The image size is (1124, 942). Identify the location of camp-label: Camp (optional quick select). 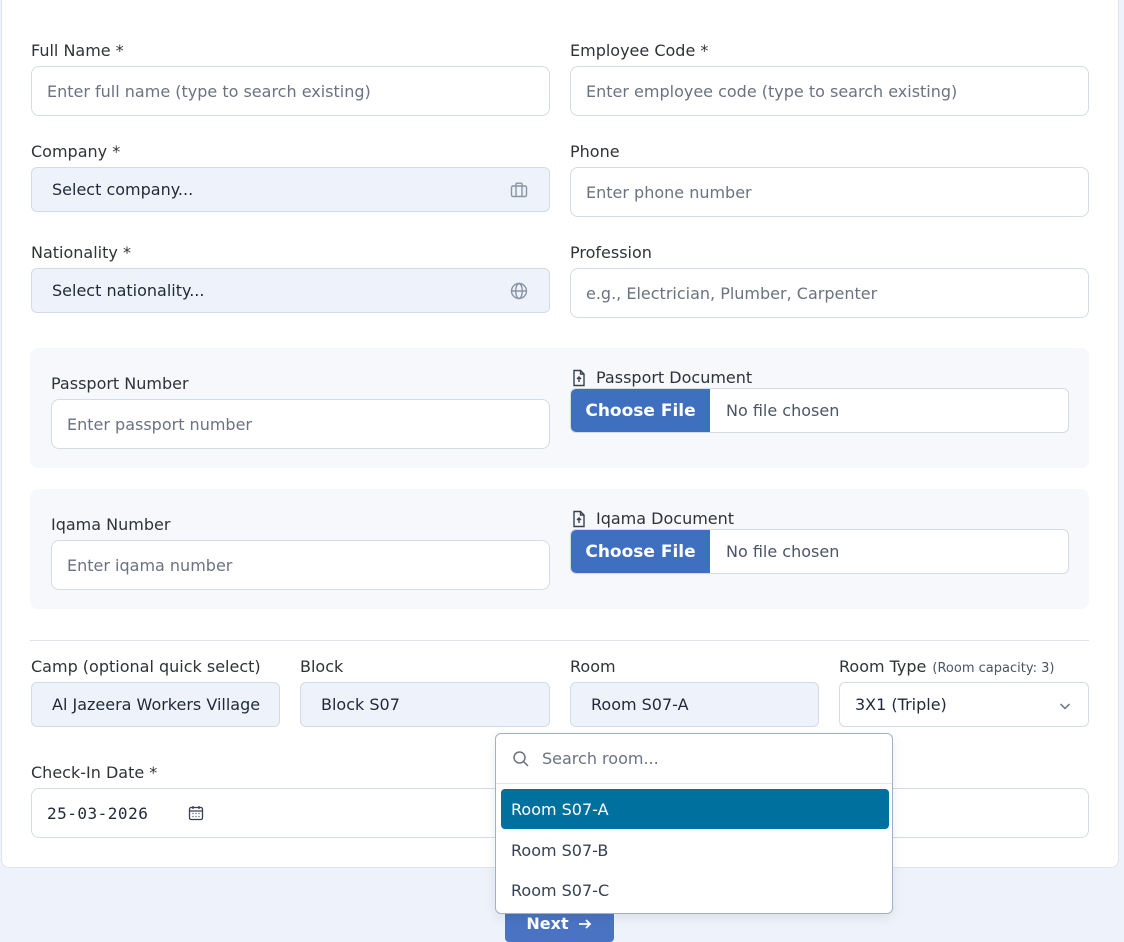
(146, 666).